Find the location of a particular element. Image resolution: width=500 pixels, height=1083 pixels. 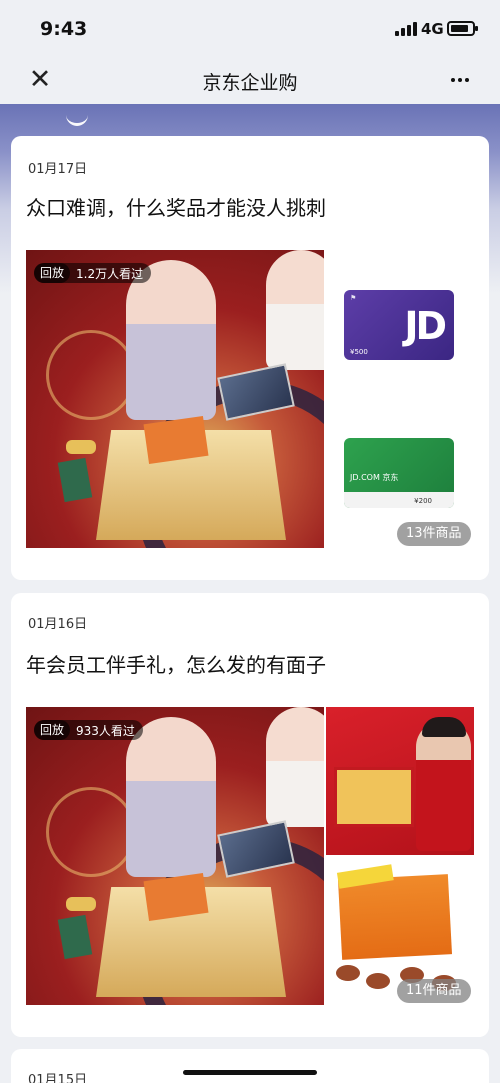

jd-giftcard-200: JD.COM 京东 ¥200 is located at coordinates (399, 473).